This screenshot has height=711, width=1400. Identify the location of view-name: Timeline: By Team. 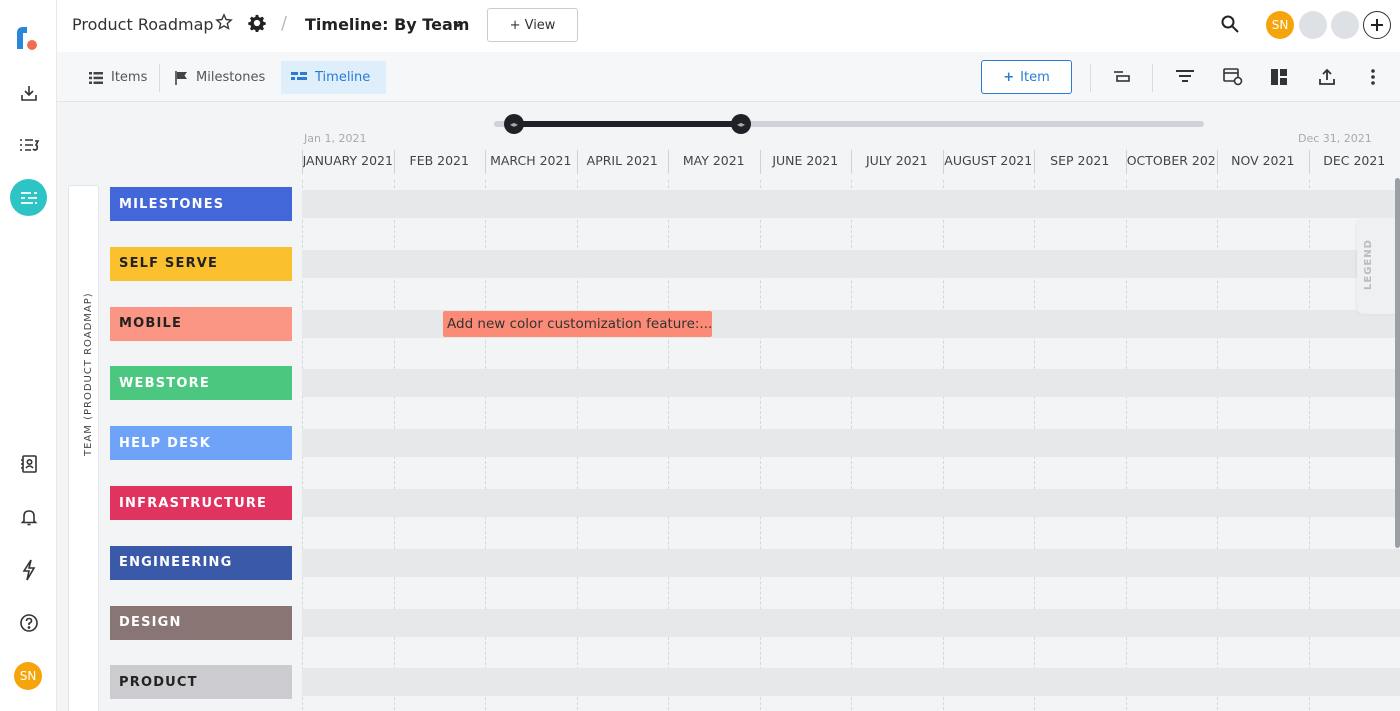
(387, 24).